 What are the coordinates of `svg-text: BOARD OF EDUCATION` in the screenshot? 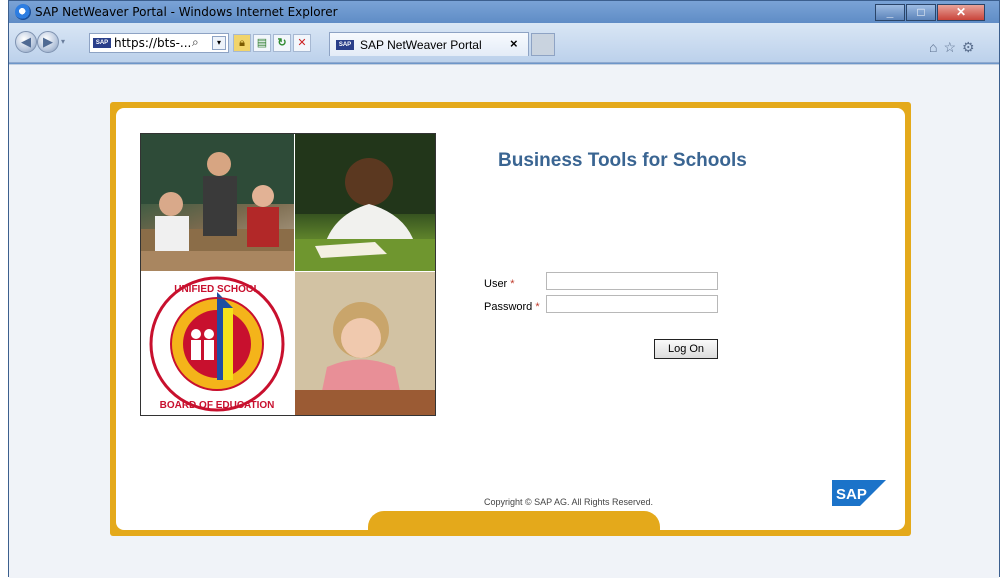 It's located at (217, 405).